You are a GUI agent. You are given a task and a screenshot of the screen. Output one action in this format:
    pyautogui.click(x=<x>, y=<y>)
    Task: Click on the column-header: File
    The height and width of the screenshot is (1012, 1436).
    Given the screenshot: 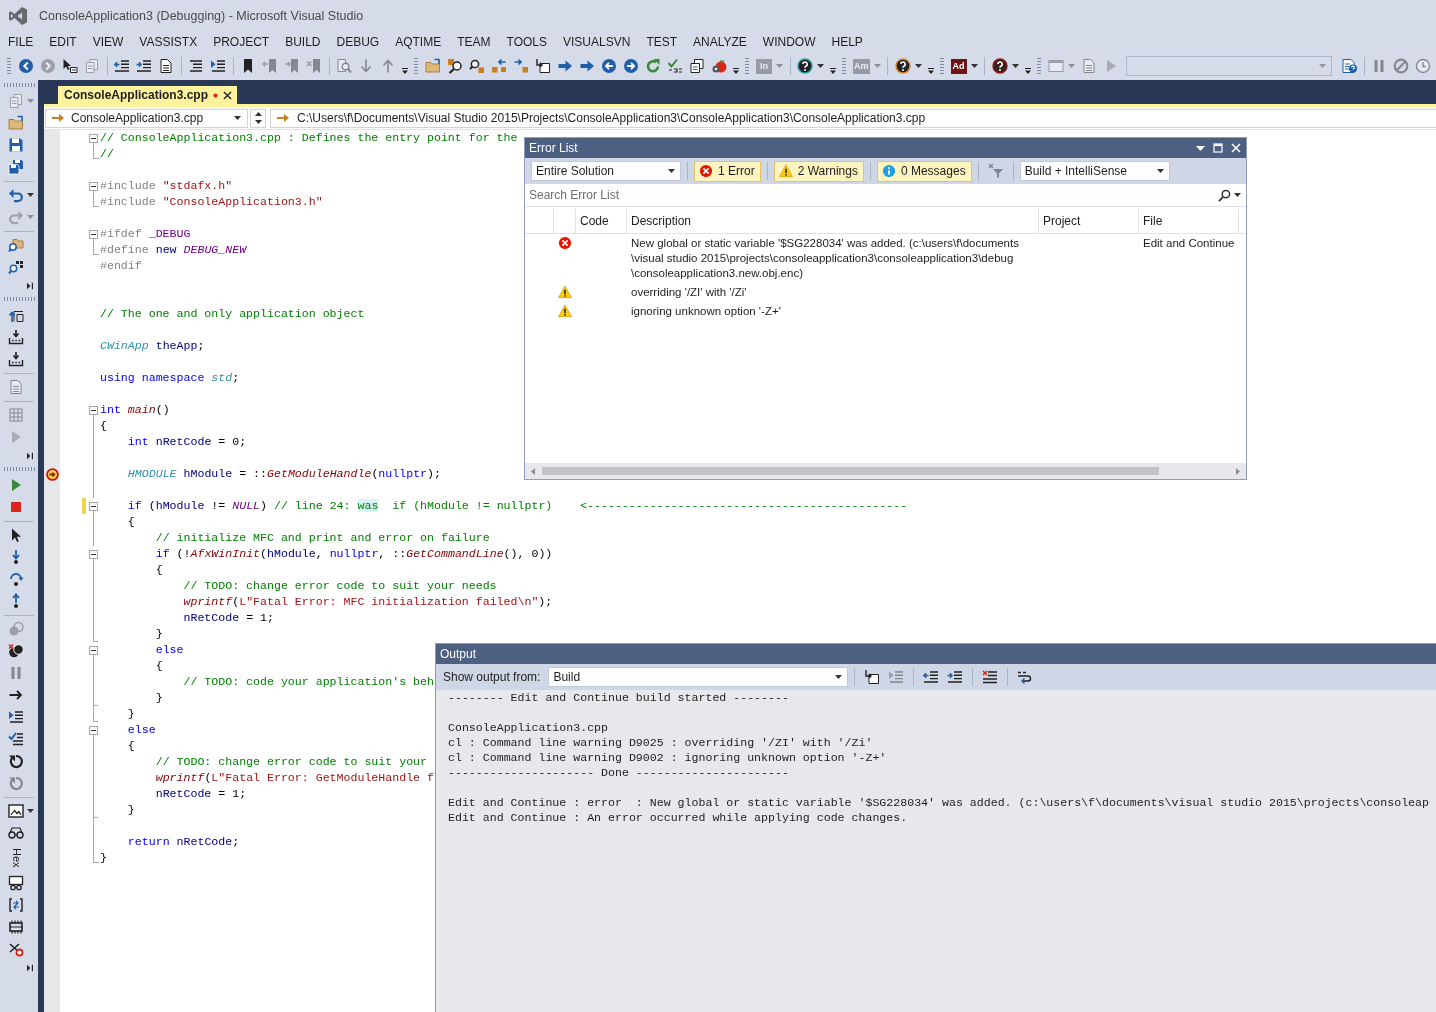 What is the action you would take?
    pyautogui.click(x=1153, y=221)
    